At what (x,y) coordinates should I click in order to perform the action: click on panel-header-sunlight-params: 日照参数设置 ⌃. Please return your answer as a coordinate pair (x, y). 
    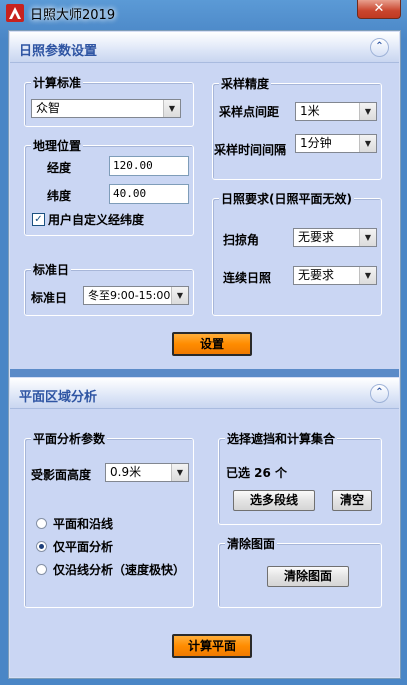
    Looking at the image, I should click on (204, 47).